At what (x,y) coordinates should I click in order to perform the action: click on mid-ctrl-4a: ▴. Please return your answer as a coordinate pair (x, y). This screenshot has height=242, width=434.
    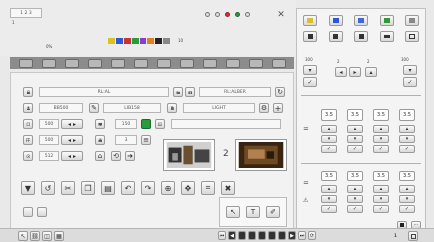
    Looking at the image, I should click on (407, 129).